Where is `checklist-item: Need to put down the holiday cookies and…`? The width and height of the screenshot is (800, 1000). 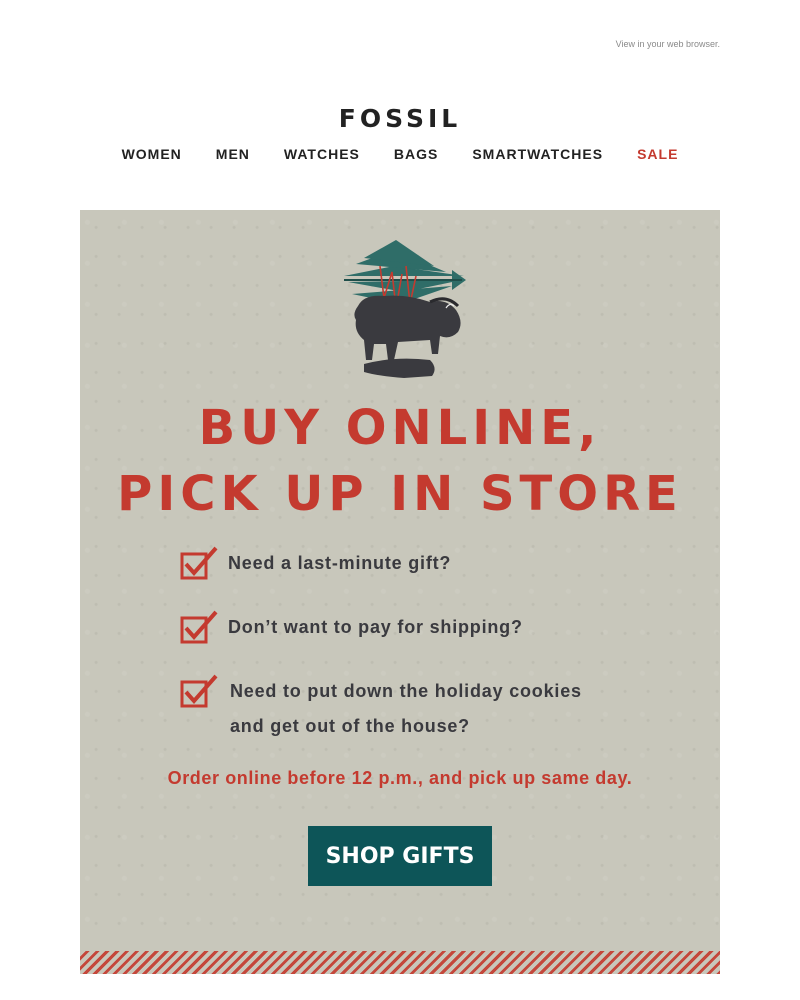 checklist-item: Need to put down the holiday cookies and… is located at coordinates (381, 709).